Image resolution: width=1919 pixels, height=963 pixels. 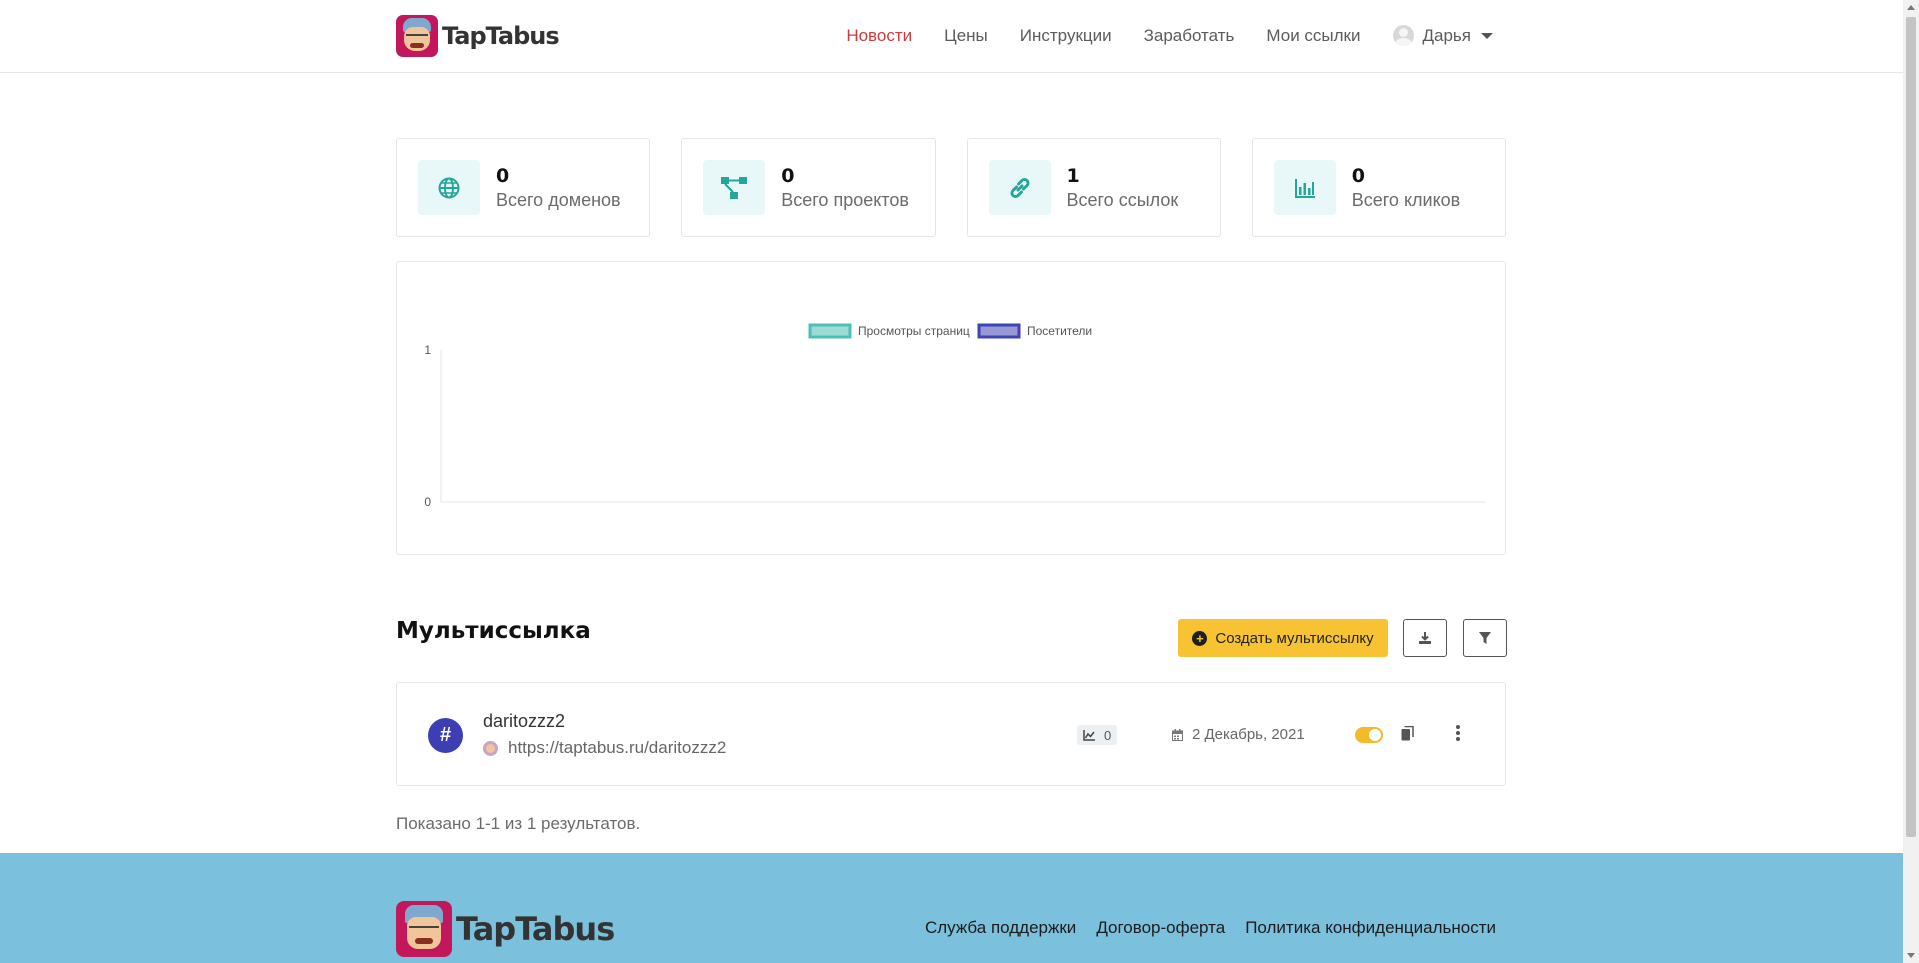 What do you see at coordinates (449, 187) in the screenshot?
I see `globe-icon` at bounding box center [449, 187].